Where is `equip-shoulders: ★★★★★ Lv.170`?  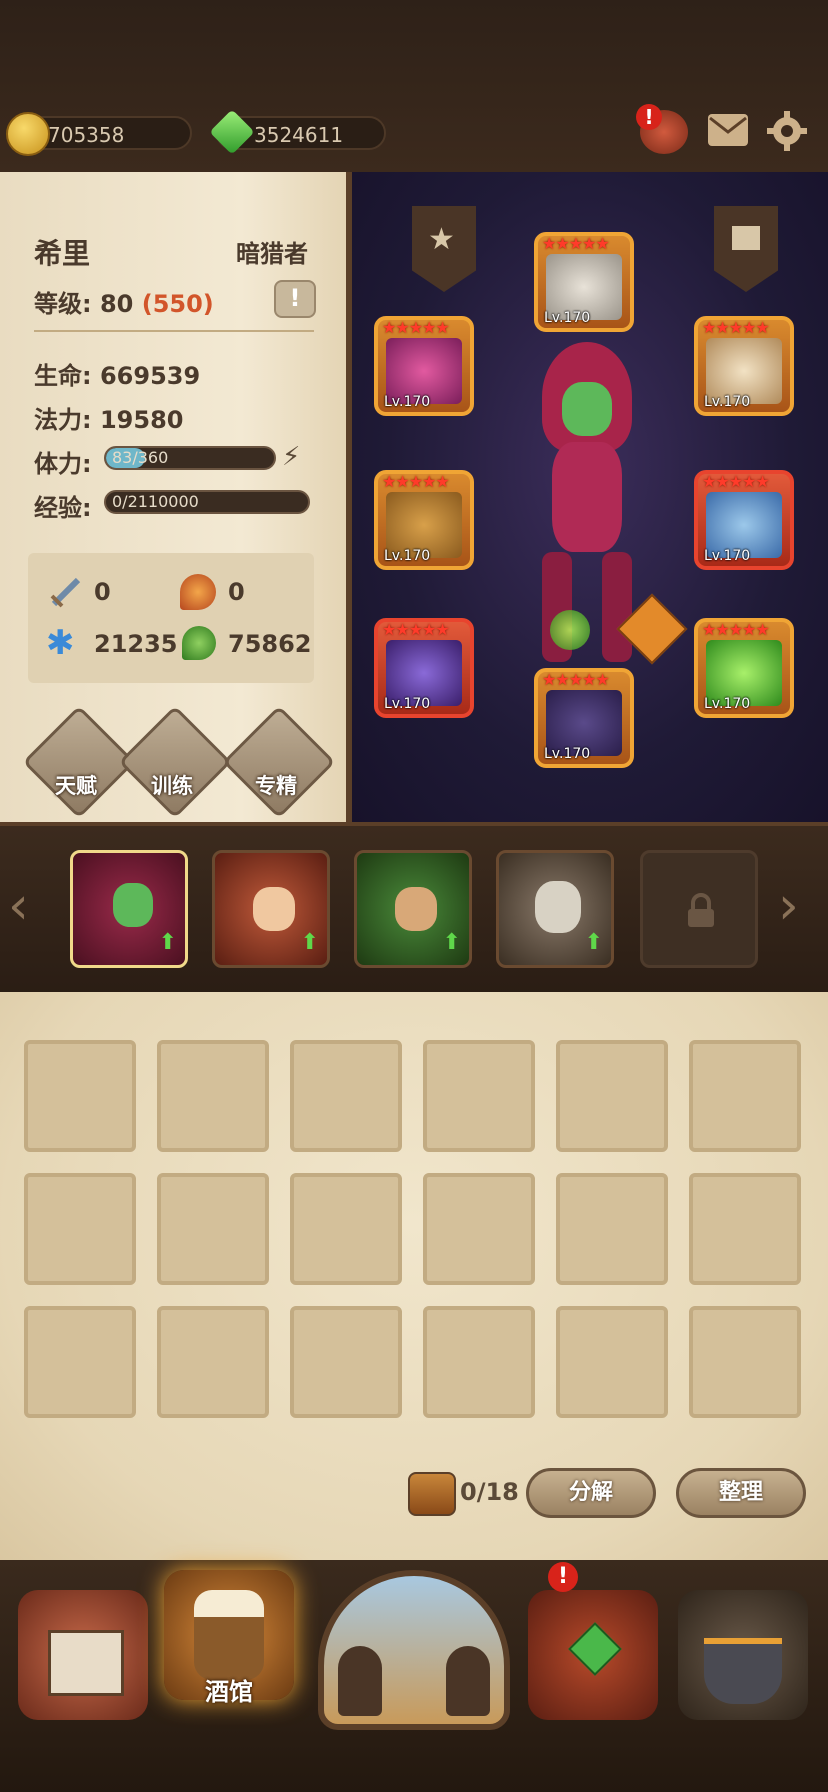 equip-shoulders: ★★★★★ Lv.170 is located at coordinates (744, 366).